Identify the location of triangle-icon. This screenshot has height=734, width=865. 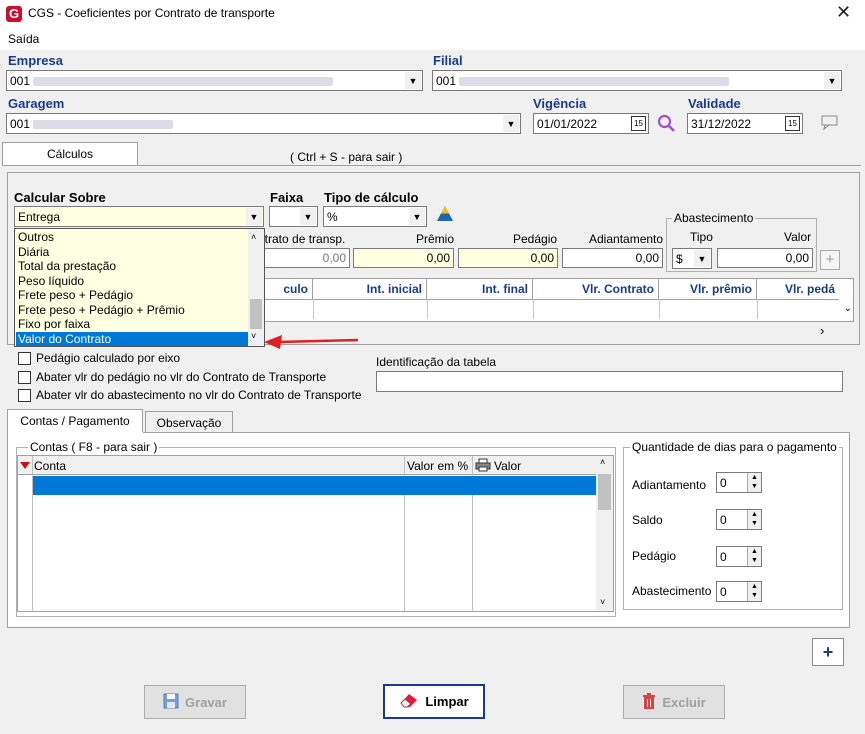
(445, 214).